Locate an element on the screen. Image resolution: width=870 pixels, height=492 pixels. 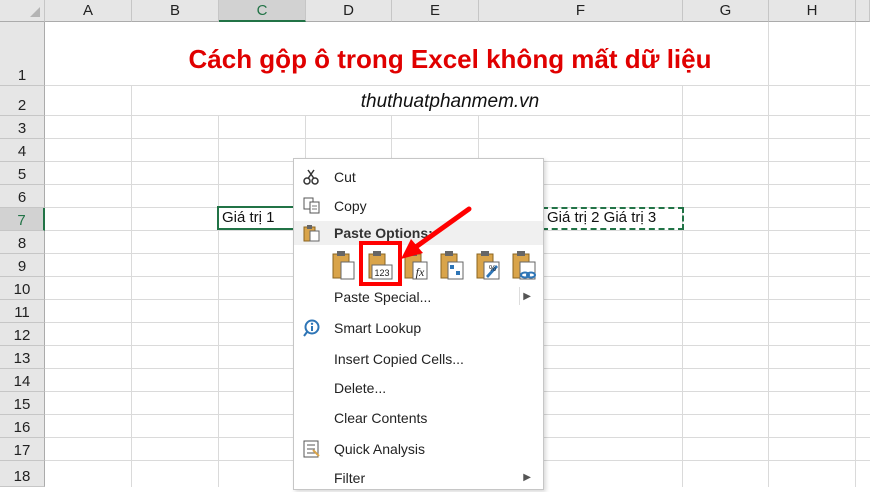
copy-icon is located at coordinates (311, 205).